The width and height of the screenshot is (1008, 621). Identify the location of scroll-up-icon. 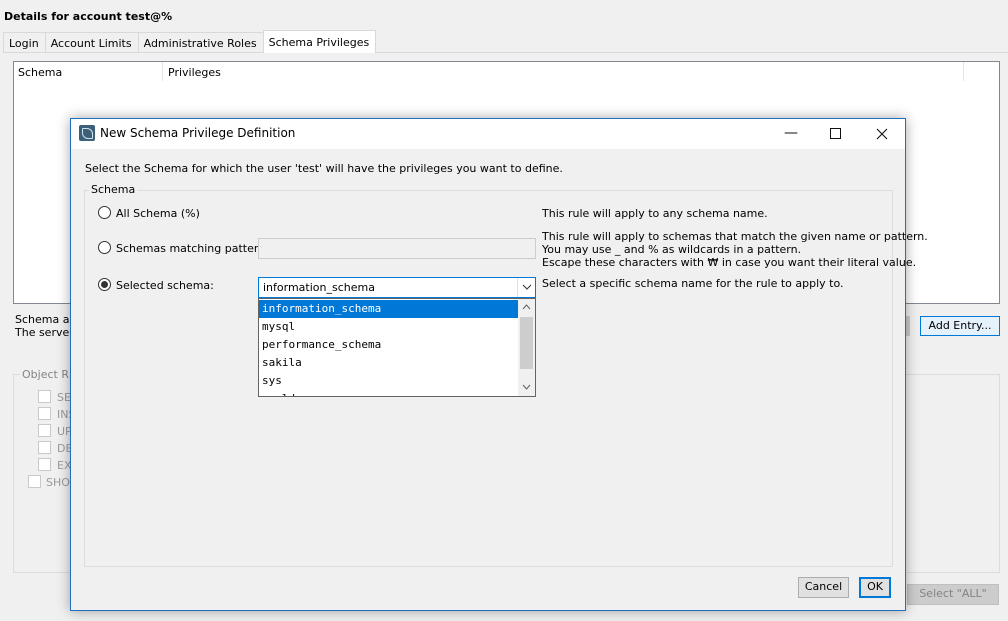
(526, 307).